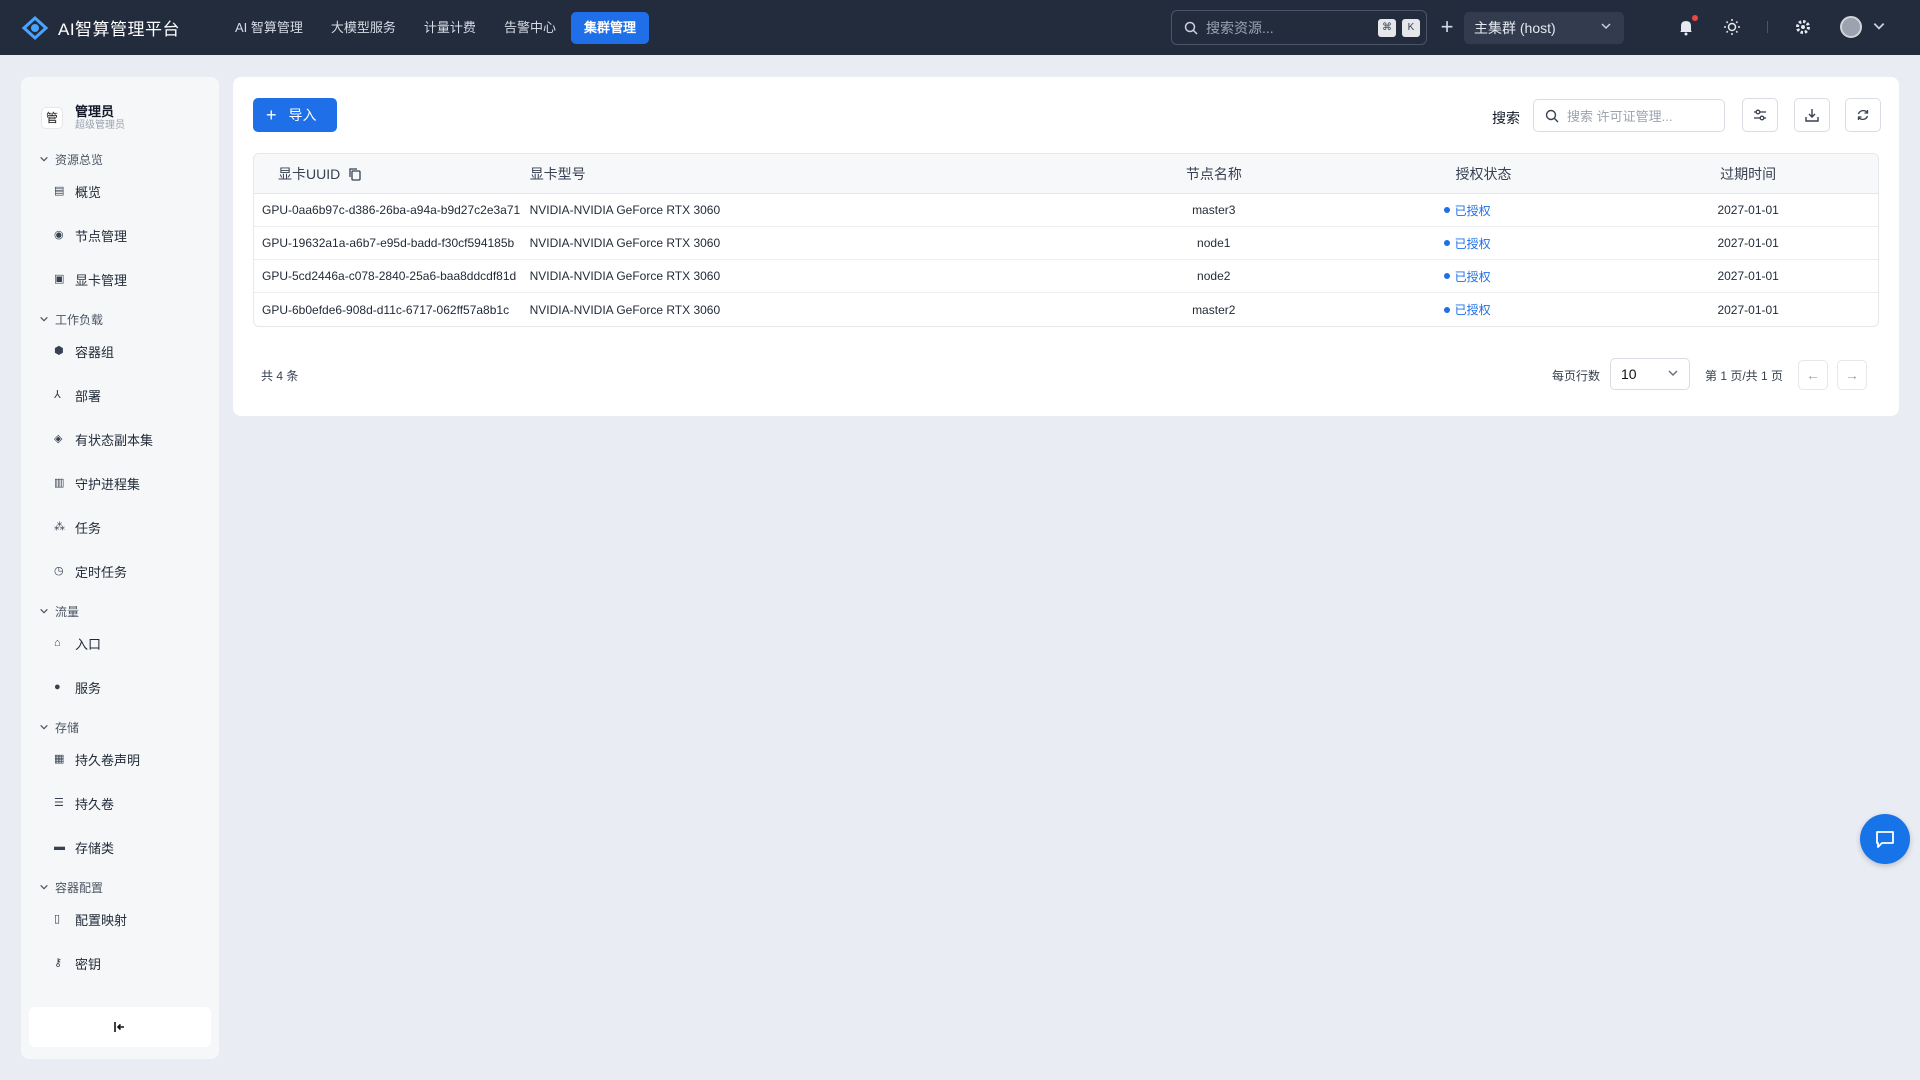  What do you see at coordinates (269, 28) in the screenshot?
I see `nav-ai-compute: AI 智算管理` at bounding box center [269, 28].